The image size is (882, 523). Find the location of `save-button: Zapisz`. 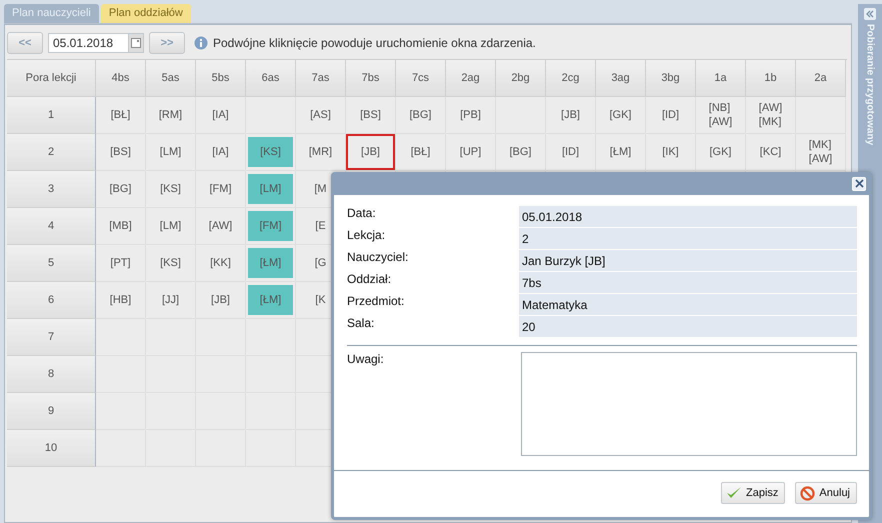

save-button: Zapisz is located at coordinates (753, 493).